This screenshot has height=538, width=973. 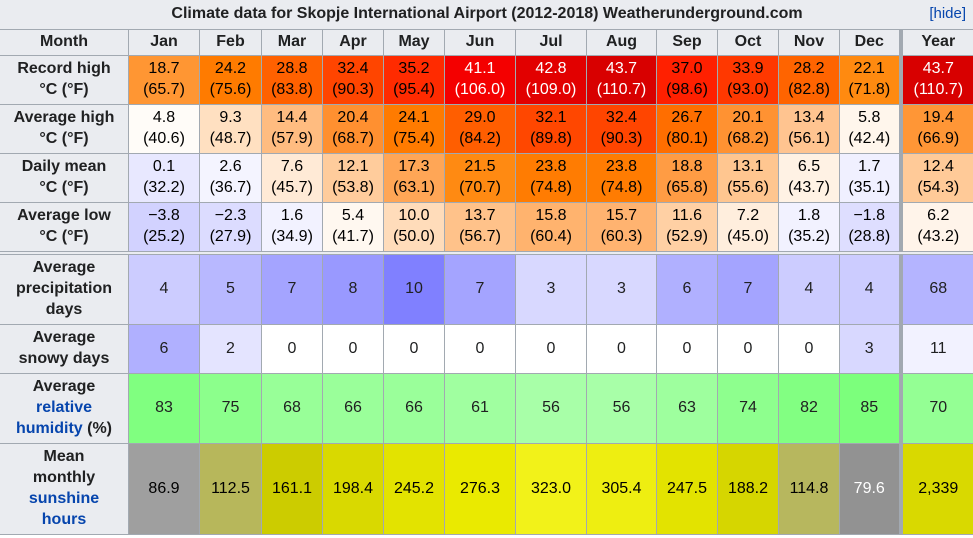 I want to click on snowy-label-line: Average, so click(x=64, y=338).